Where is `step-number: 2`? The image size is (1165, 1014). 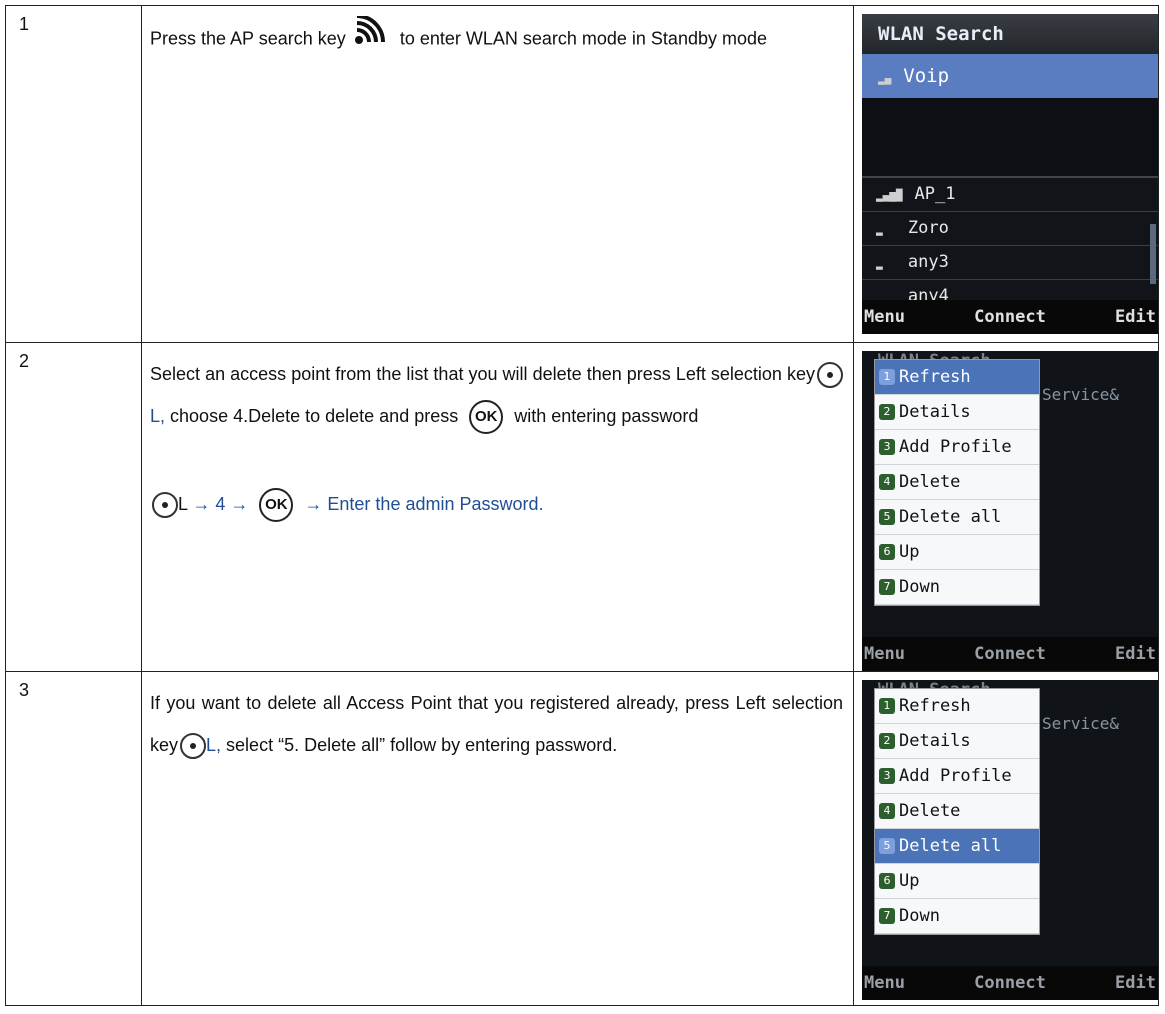 step-number: 2 is located at coordinates (73, 507).